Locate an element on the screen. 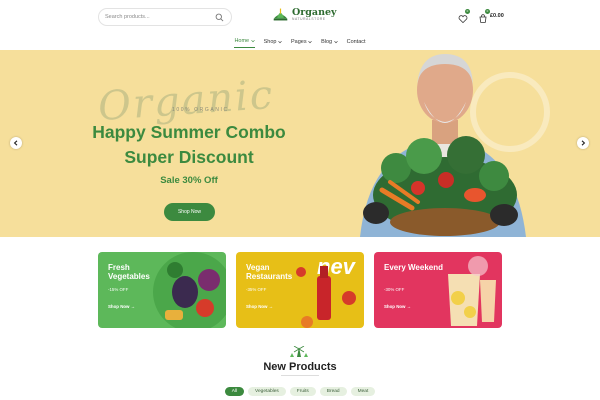  filter-tab-fruits: Fruits is located at coordinates (302, 391).